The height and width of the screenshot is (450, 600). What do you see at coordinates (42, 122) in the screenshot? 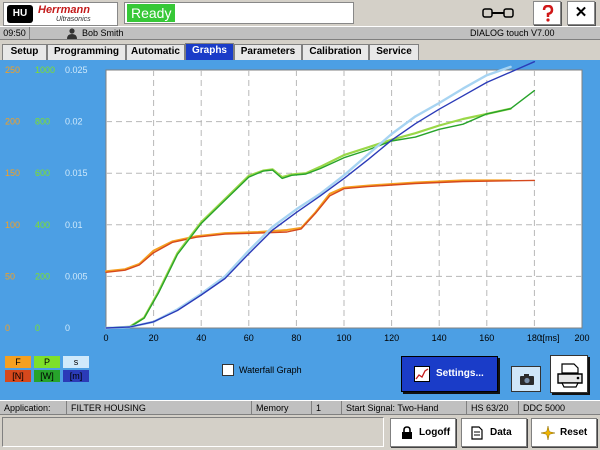
I see `y-tick-label-p: 800` at bounding box center [42, 122].